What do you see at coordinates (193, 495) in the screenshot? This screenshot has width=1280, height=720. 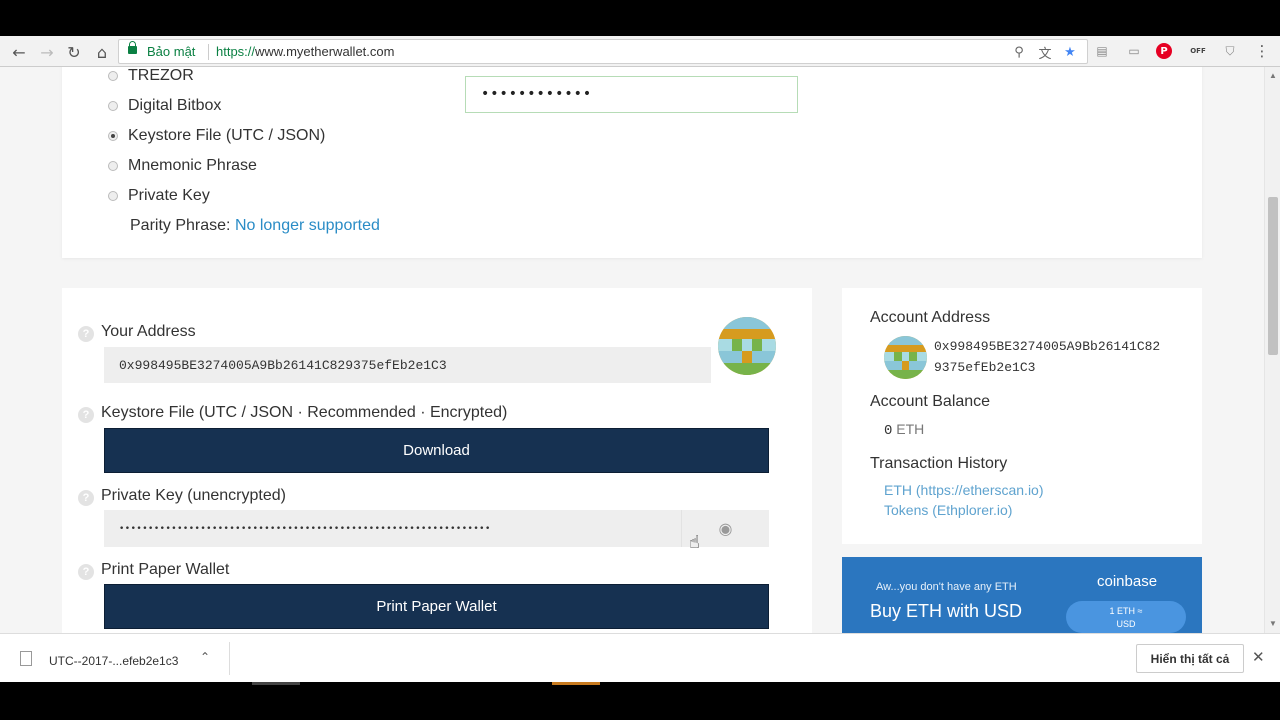 I see `private-key-label: Private Key (unencrypted)` at bounding box center [193, 495].